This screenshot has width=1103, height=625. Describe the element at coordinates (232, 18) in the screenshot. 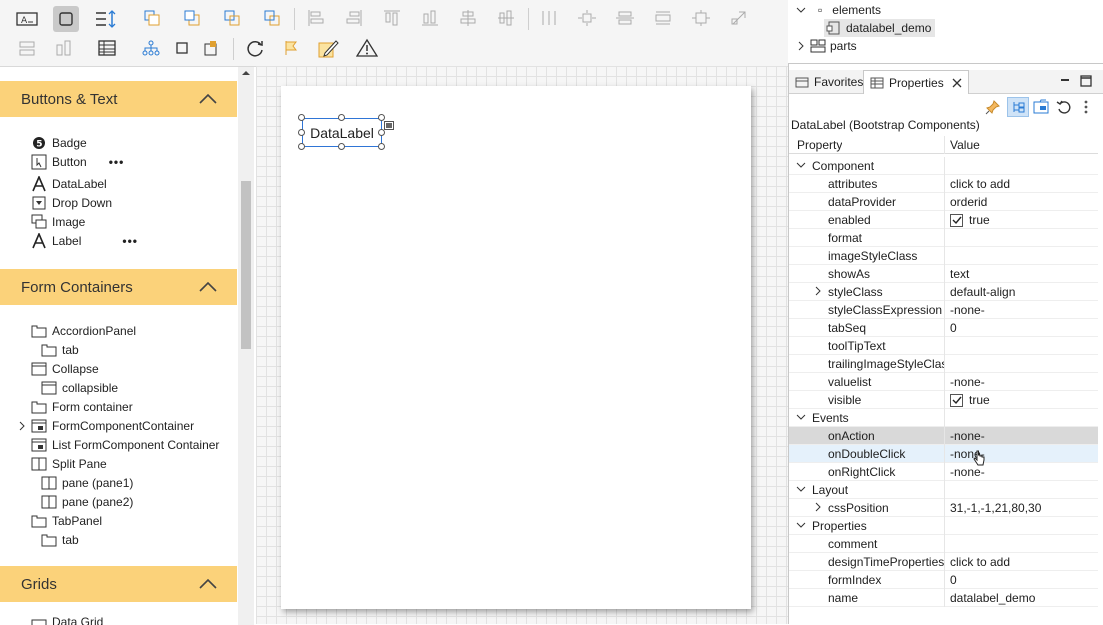

I see `bring-to-front-icon` at that location.